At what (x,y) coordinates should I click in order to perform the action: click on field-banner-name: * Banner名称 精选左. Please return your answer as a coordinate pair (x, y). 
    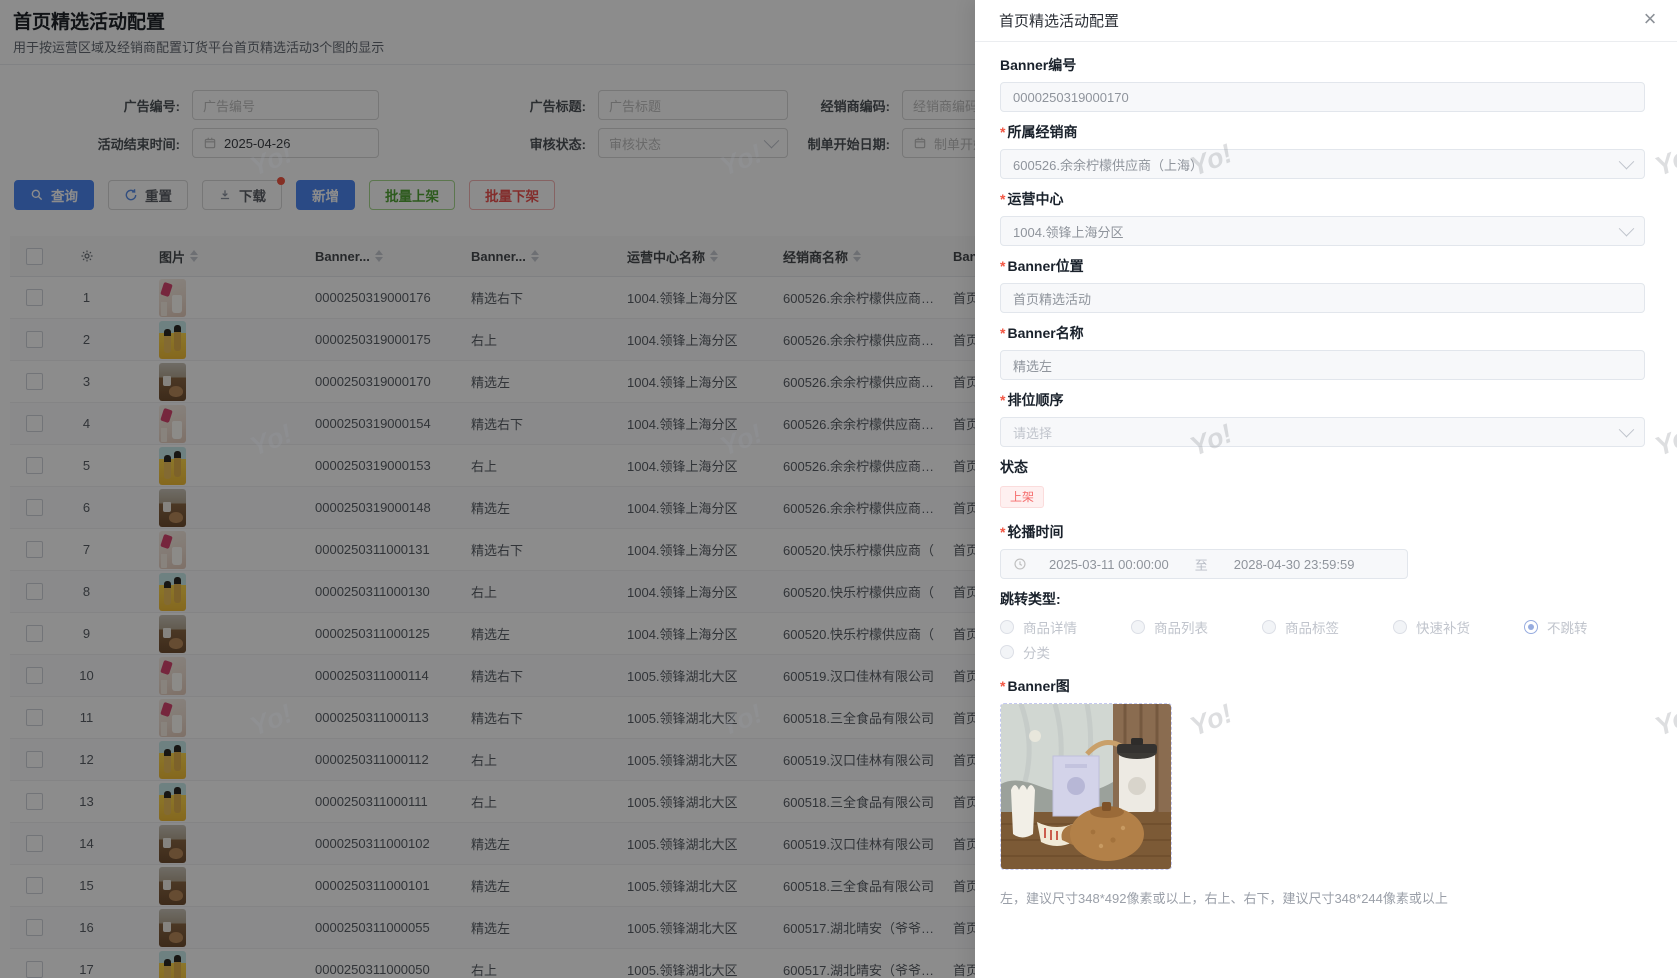
    Looking at the image, I should click on (1322, 351).